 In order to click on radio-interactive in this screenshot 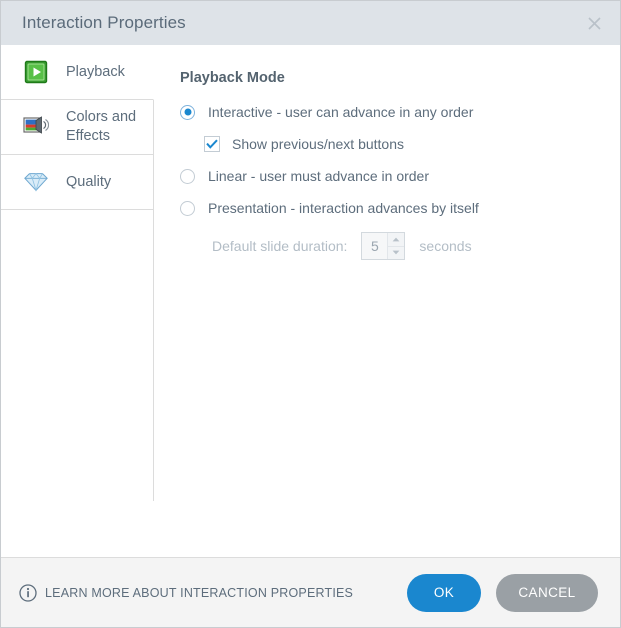, I will do `click(187, 112)`.